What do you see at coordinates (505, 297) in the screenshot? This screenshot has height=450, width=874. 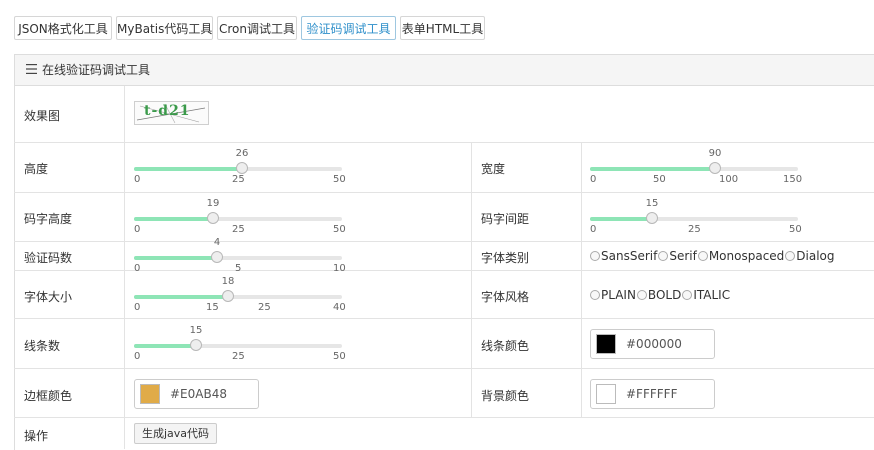 I see `font-style-label: 字体风格` at bounding box center [505, 297].